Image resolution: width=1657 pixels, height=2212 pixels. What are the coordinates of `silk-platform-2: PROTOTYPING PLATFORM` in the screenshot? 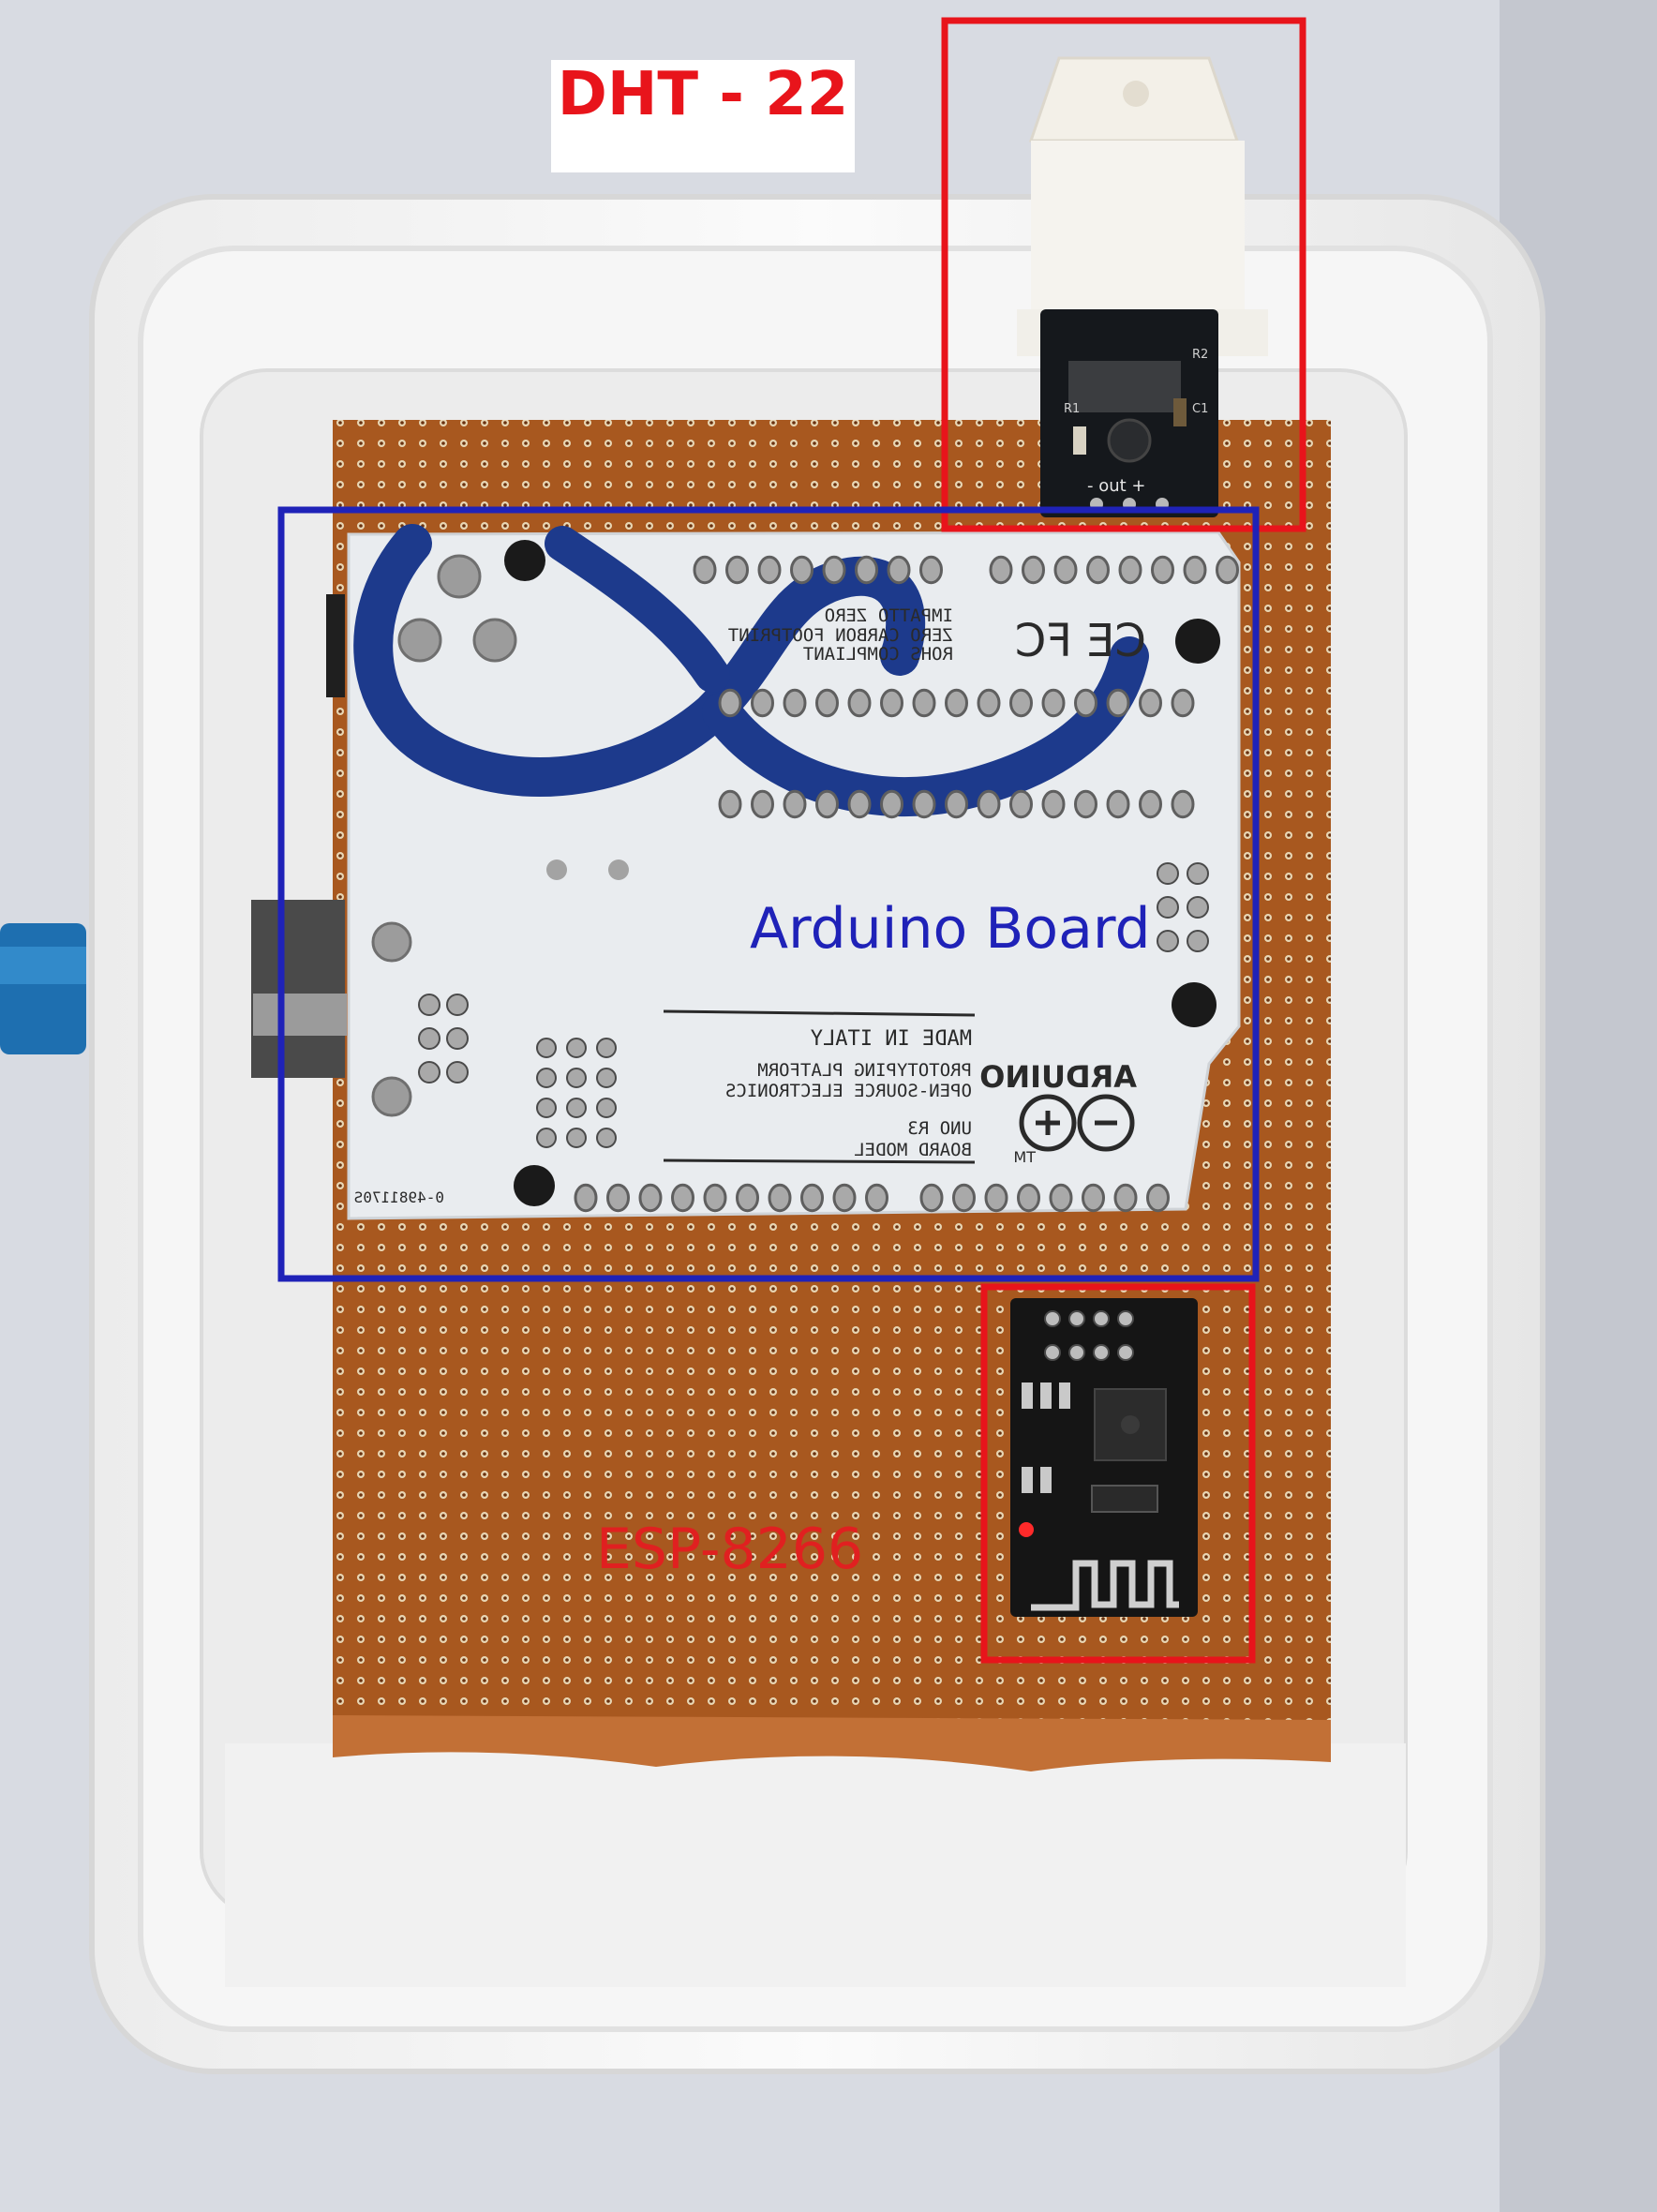 It's located at (865, 1070).